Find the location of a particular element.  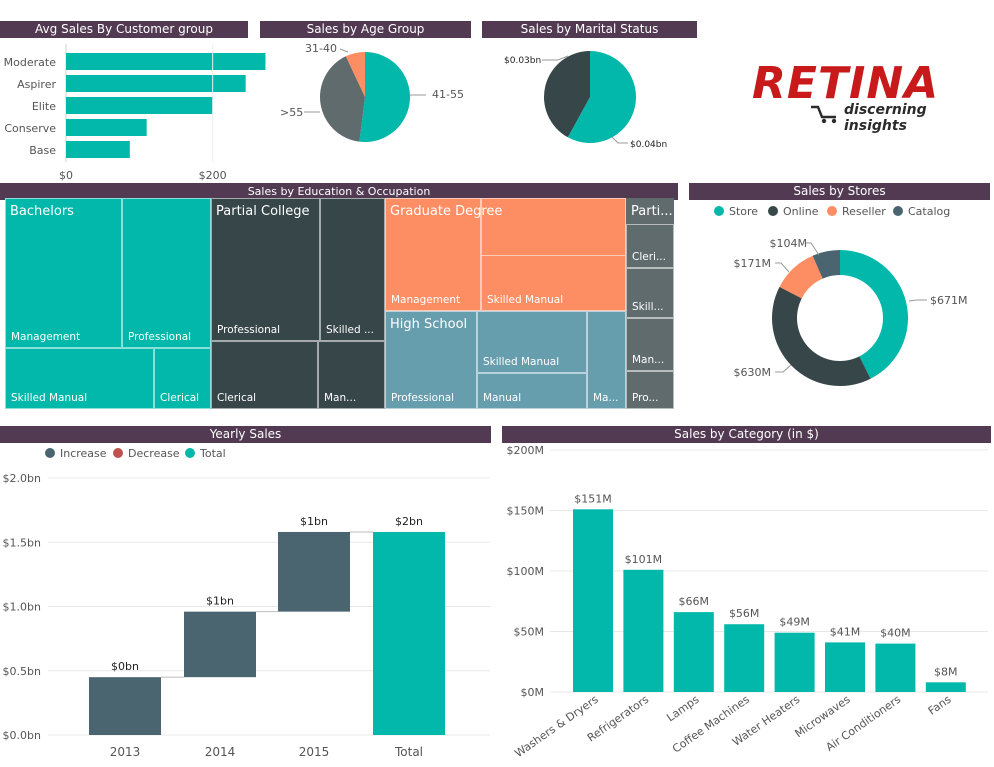

x-tick-label-2: Lamps is located at coordinates (682, 709).